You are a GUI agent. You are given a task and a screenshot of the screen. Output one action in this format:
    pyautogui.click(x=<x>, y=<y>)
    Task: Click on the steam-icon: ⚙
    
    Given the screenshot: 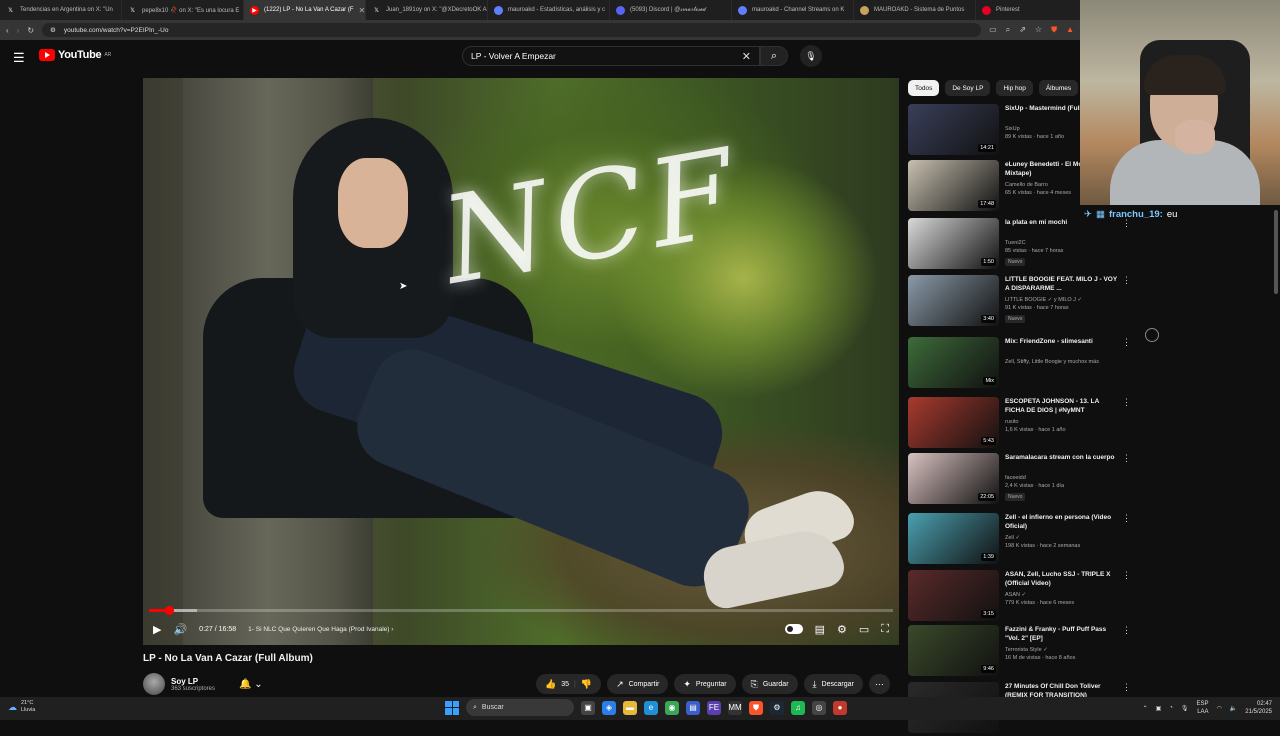 What is the action you would take?
    pyautogui.click(x=777, y=707)
    